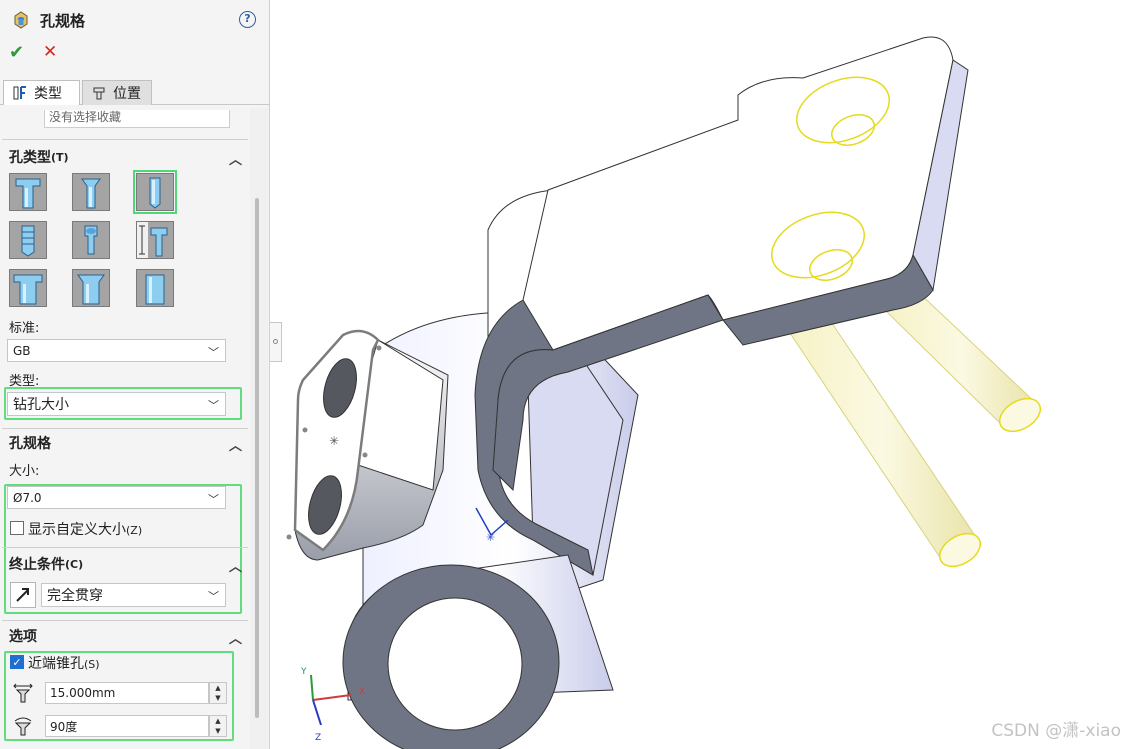 The height and width of the screenshot is (749, 1127). Describe the element at coordinates (17, 662) in the screenshot. I see `near-side-countersink-checkbox: ✓` at that location.